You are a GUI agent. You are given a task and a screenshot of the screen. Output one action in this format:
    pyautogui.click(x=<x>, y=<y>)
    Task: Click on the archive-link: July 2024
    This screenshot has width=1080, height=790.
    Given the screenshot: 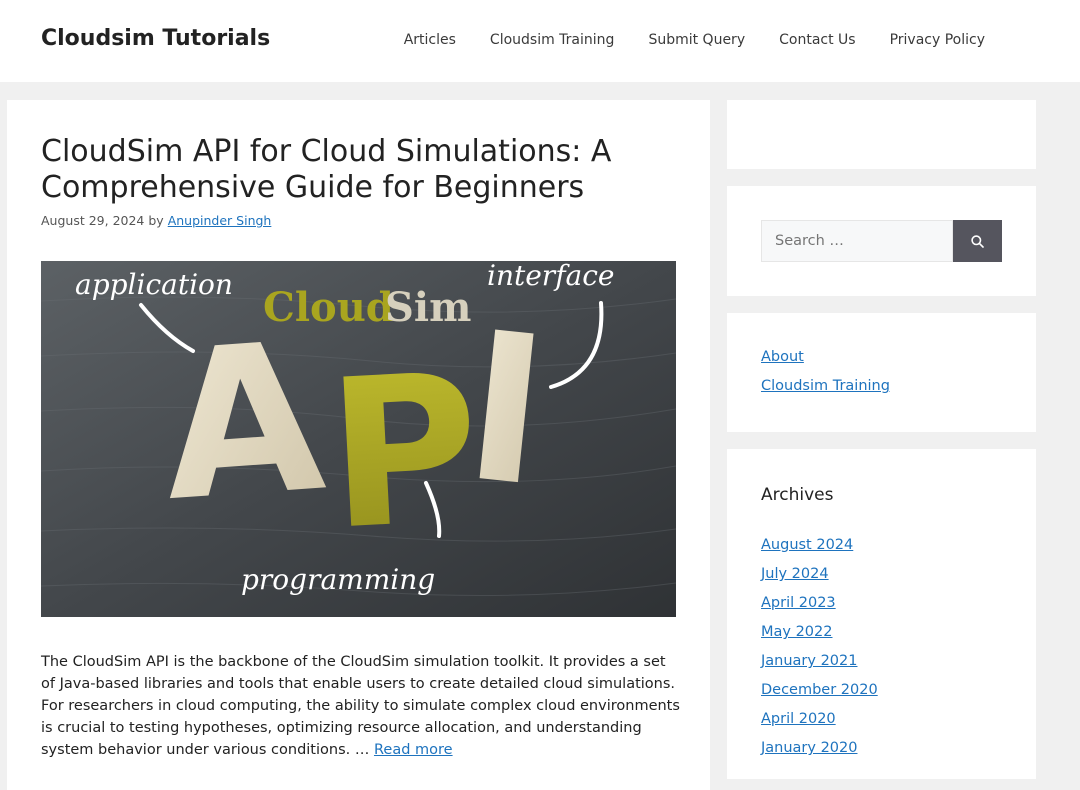 What is the action you would take?
    pyautogui.click(x=795, y=574)
    